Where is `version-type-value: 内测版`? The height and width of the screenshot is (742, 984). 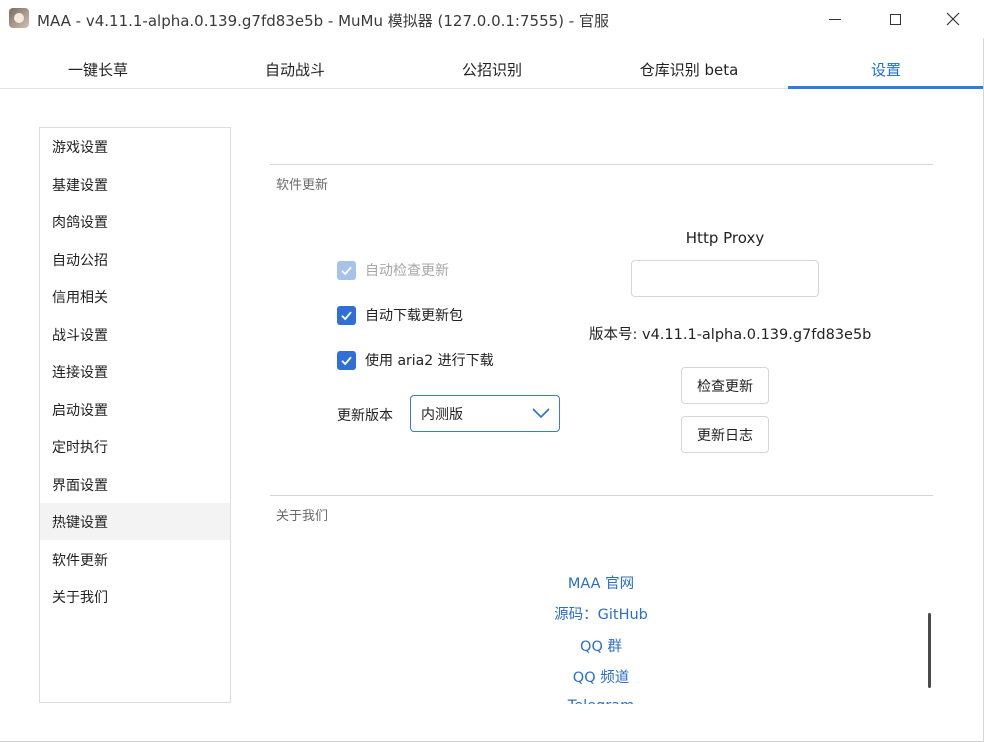
version-type-value: 内测版 is located at coordinates (442, 414).